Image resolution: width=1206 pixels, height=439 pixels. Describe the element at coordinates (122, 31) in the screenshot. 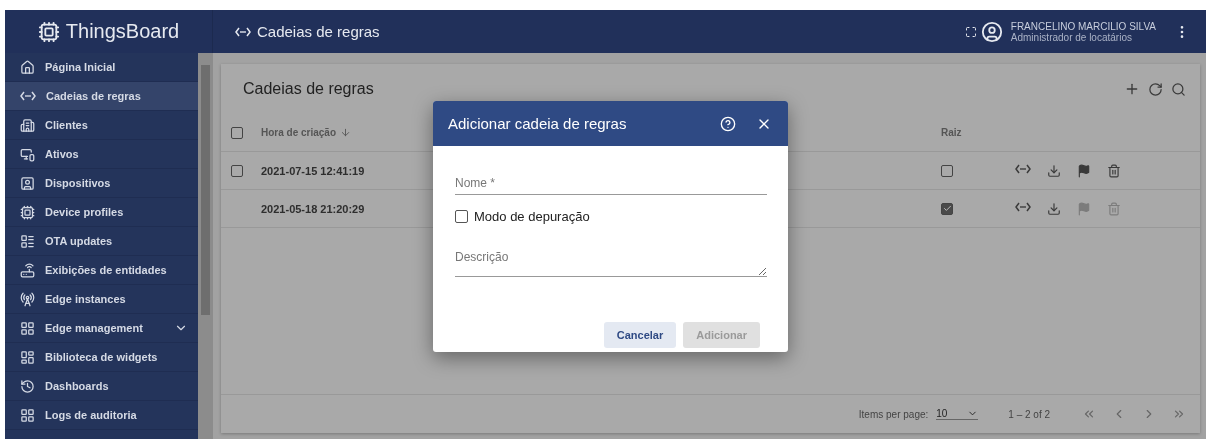

I see `app-logo: ThingsBoard` at that location.